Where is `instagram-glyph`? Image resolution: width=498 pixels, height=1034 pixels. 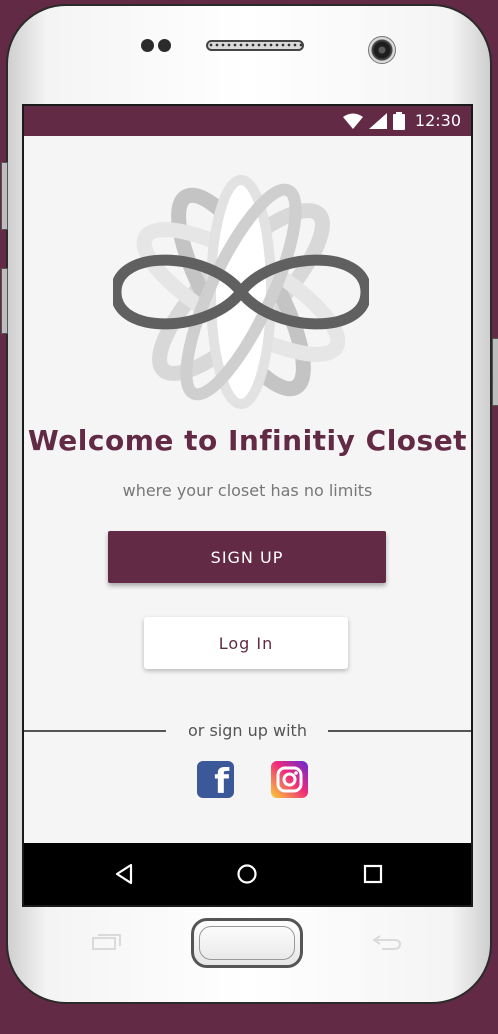
instagram-glyph is located at coordinates (289, 779).